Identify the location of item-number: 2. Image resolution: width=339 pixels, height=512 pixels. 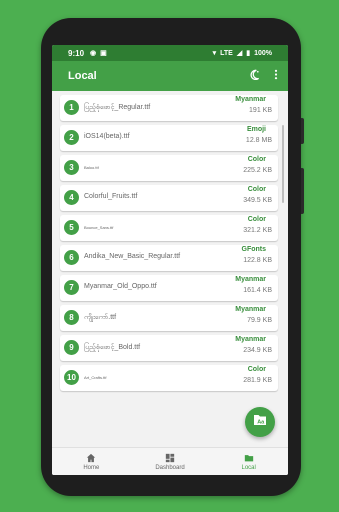
(71, 137).